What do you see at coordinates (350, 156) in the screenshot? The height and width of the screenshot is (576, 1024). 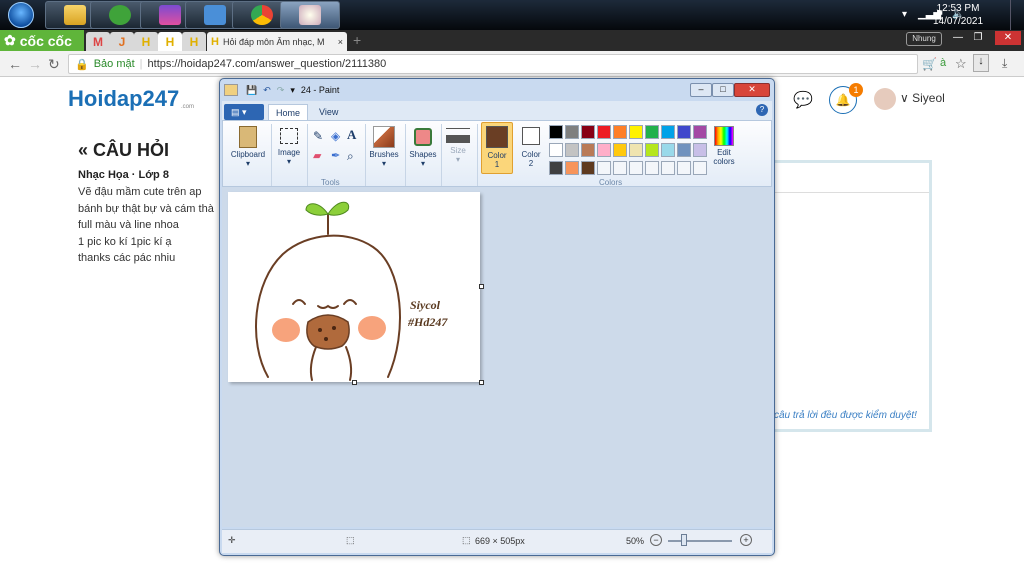 I see `magnifier-icon: ⌕` at bounding box center [350, 156].